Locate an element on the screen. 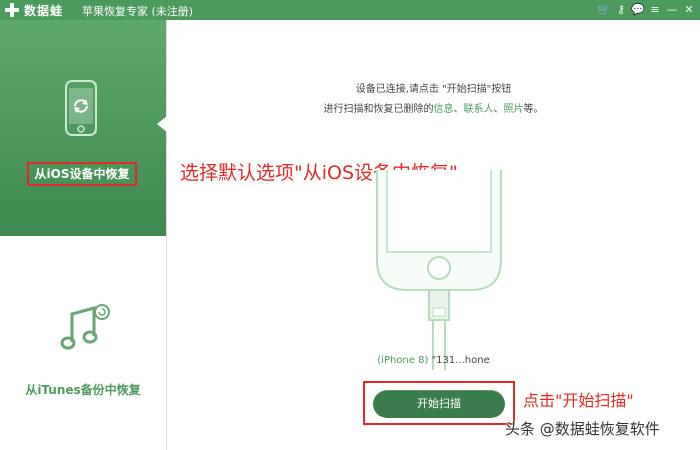 The height and width of the screenshot is (450, 700). title-bar: 数据蛙 苹果恢复专家 (未注册) 🛒 ⚷ 💬 ≡ — ✕ is located at coordinates (350, 10).